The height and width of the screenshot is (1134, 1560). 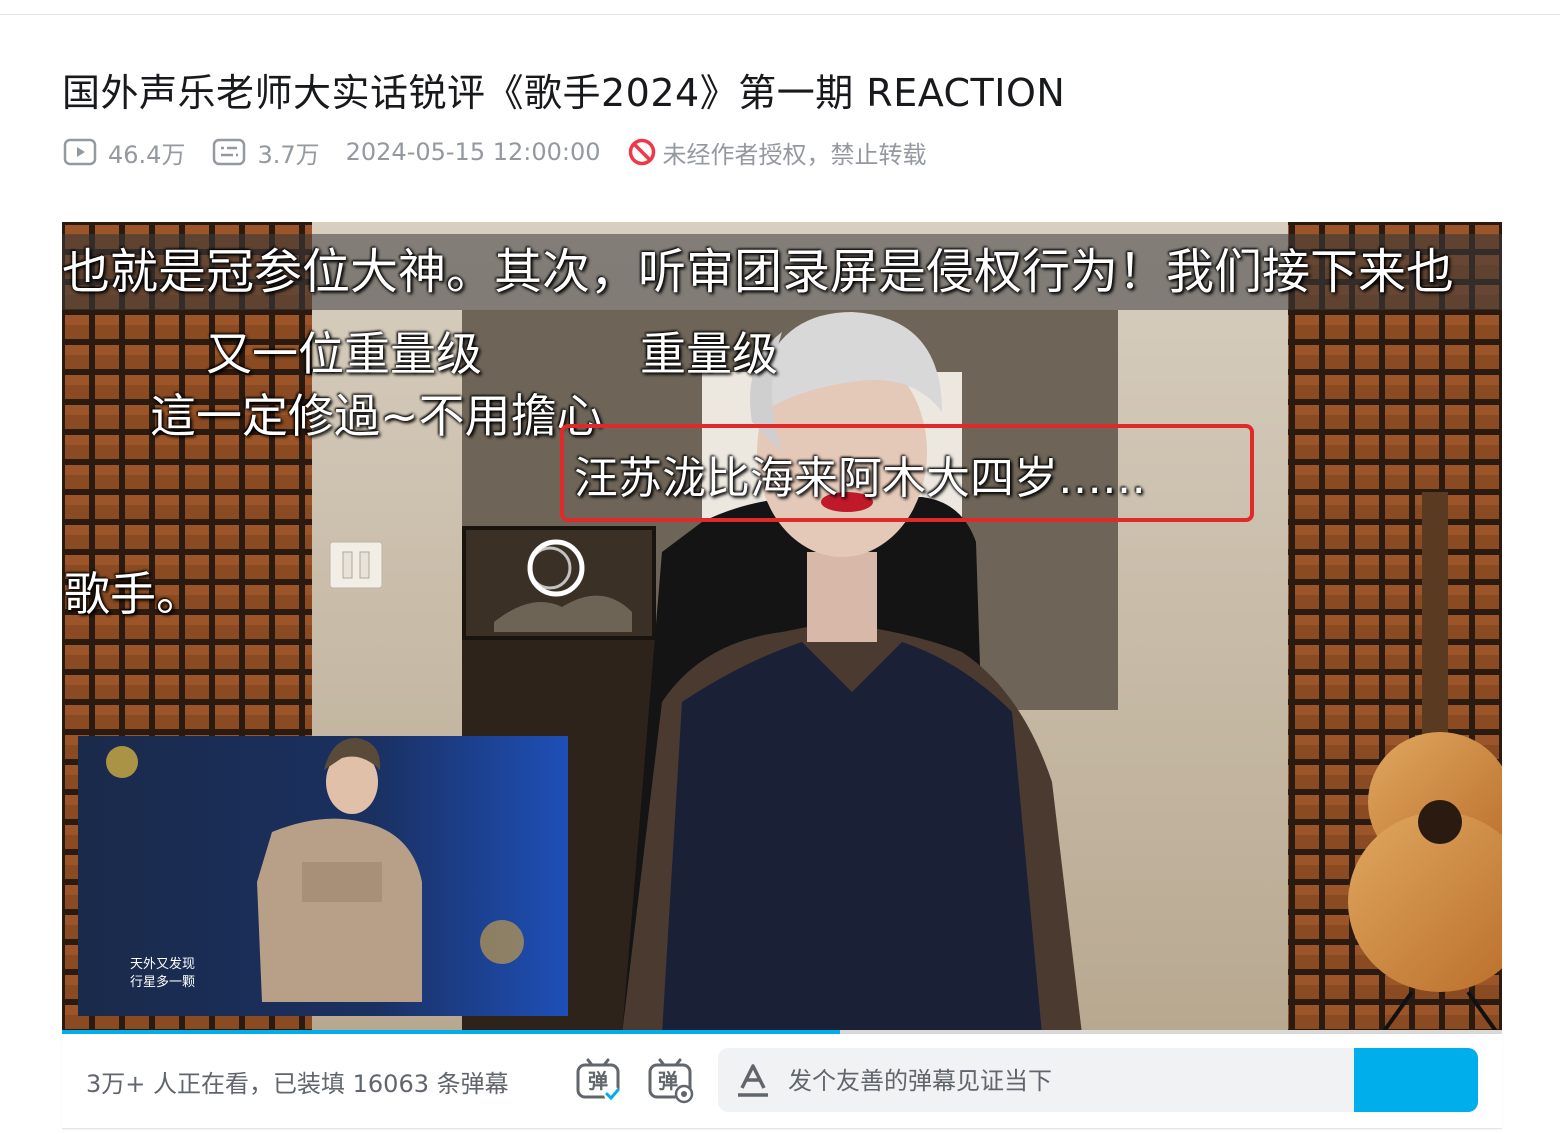 I want to click on danmaku-count: 3.7万, so click(x=265, y=152).